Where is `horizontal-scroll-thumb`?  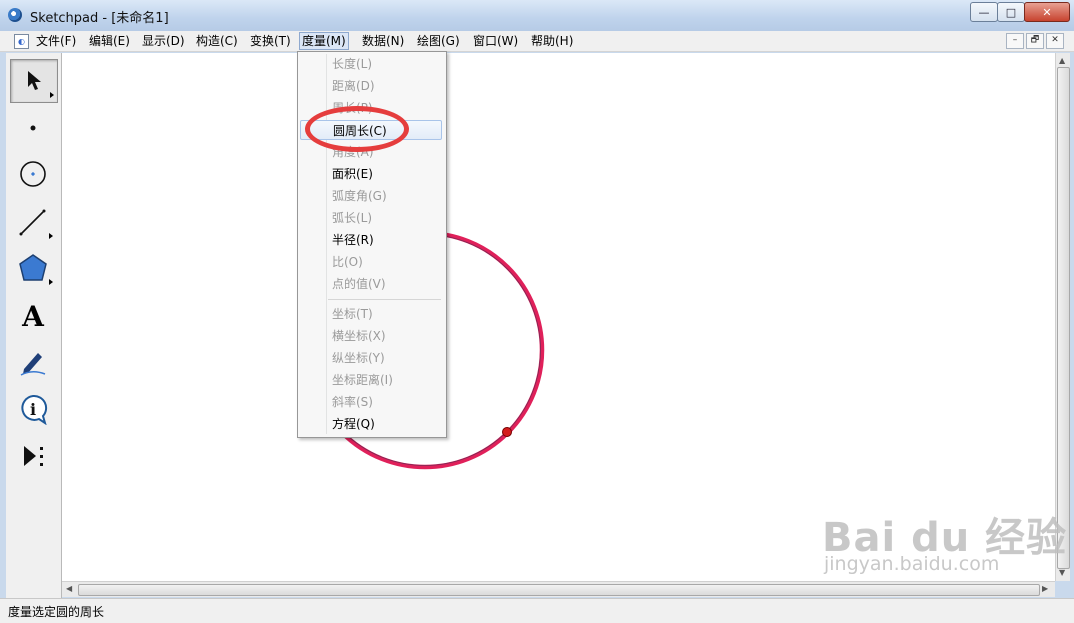
horizontal-scroll-thumb is located at coordinates (559, 590).